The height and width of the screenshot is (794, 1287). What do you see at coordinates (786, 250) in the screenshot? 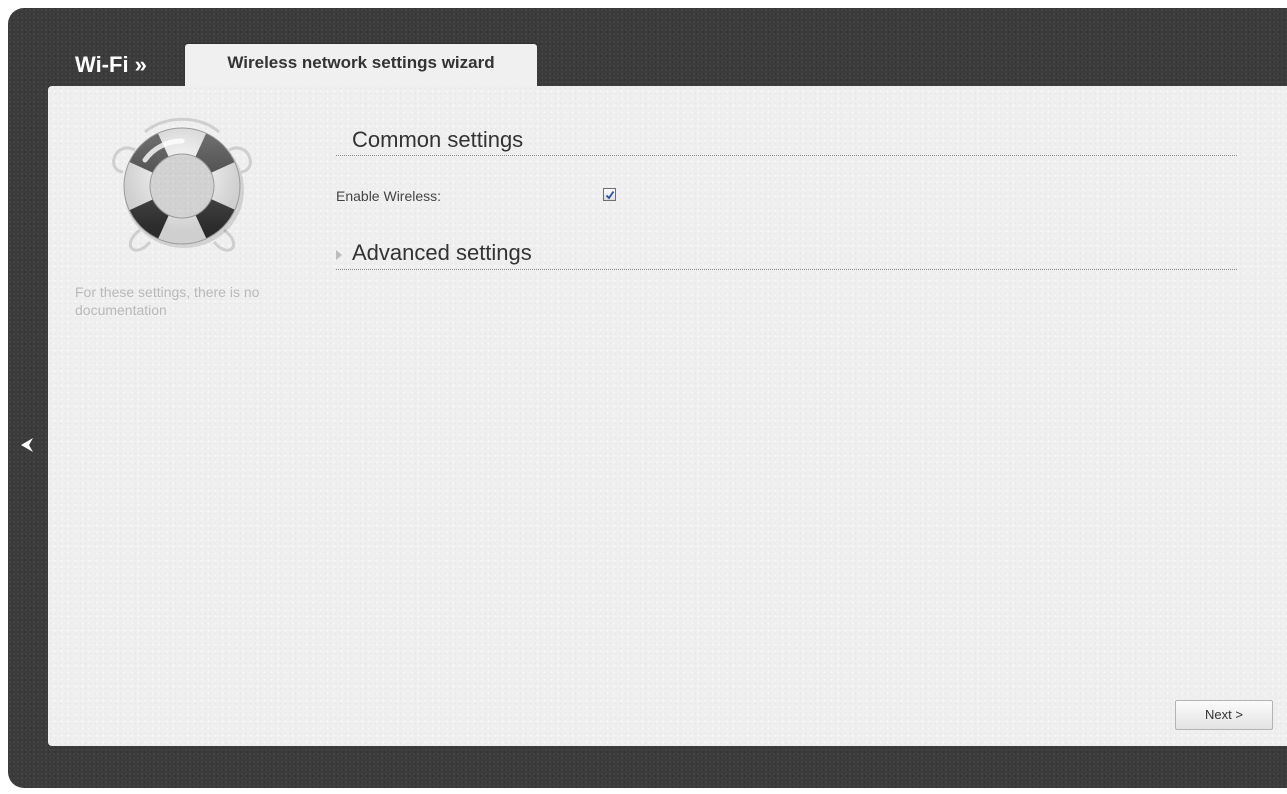
I see `advanced-settings-header: Advanced settings` at bounding box center [786, 250].